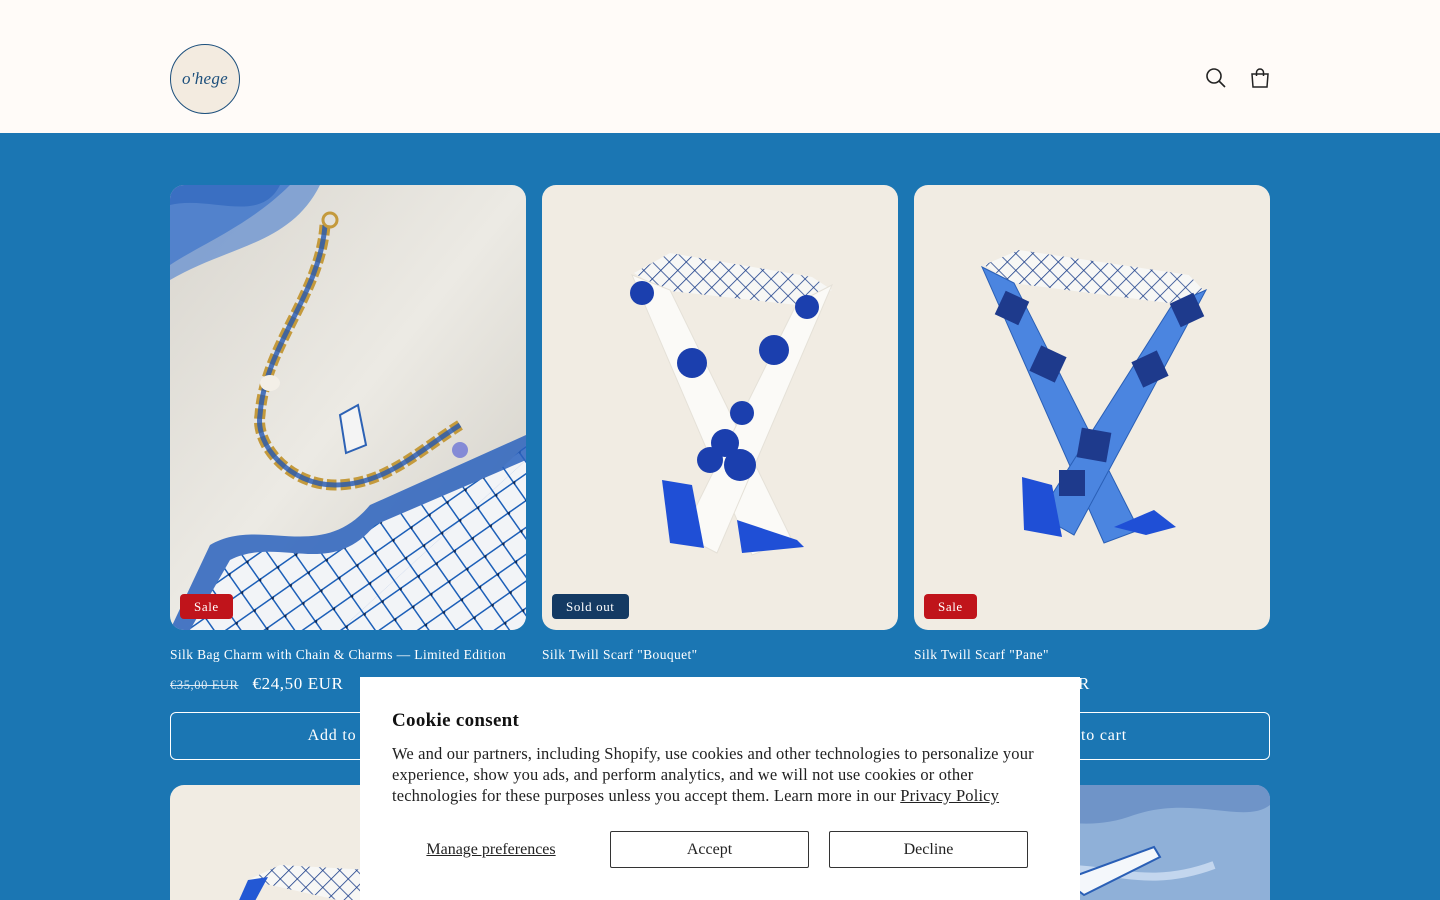 The height and width of the screenshot is (900, 1440). I want to click on privacy-policy-link: Privacy Policy, so click(949, 795).